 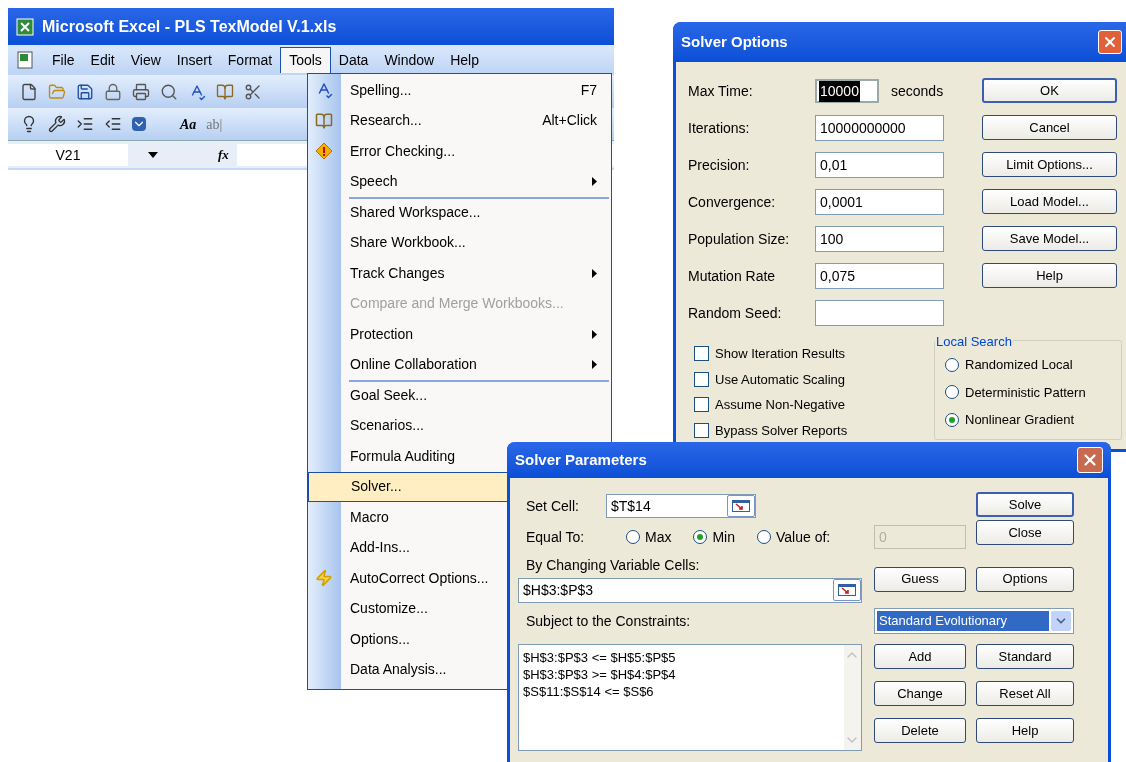 What do you see at coordinates (250, 60) in the screenshot?
I see `menu-item: Format` at bounding box center [250, 60].